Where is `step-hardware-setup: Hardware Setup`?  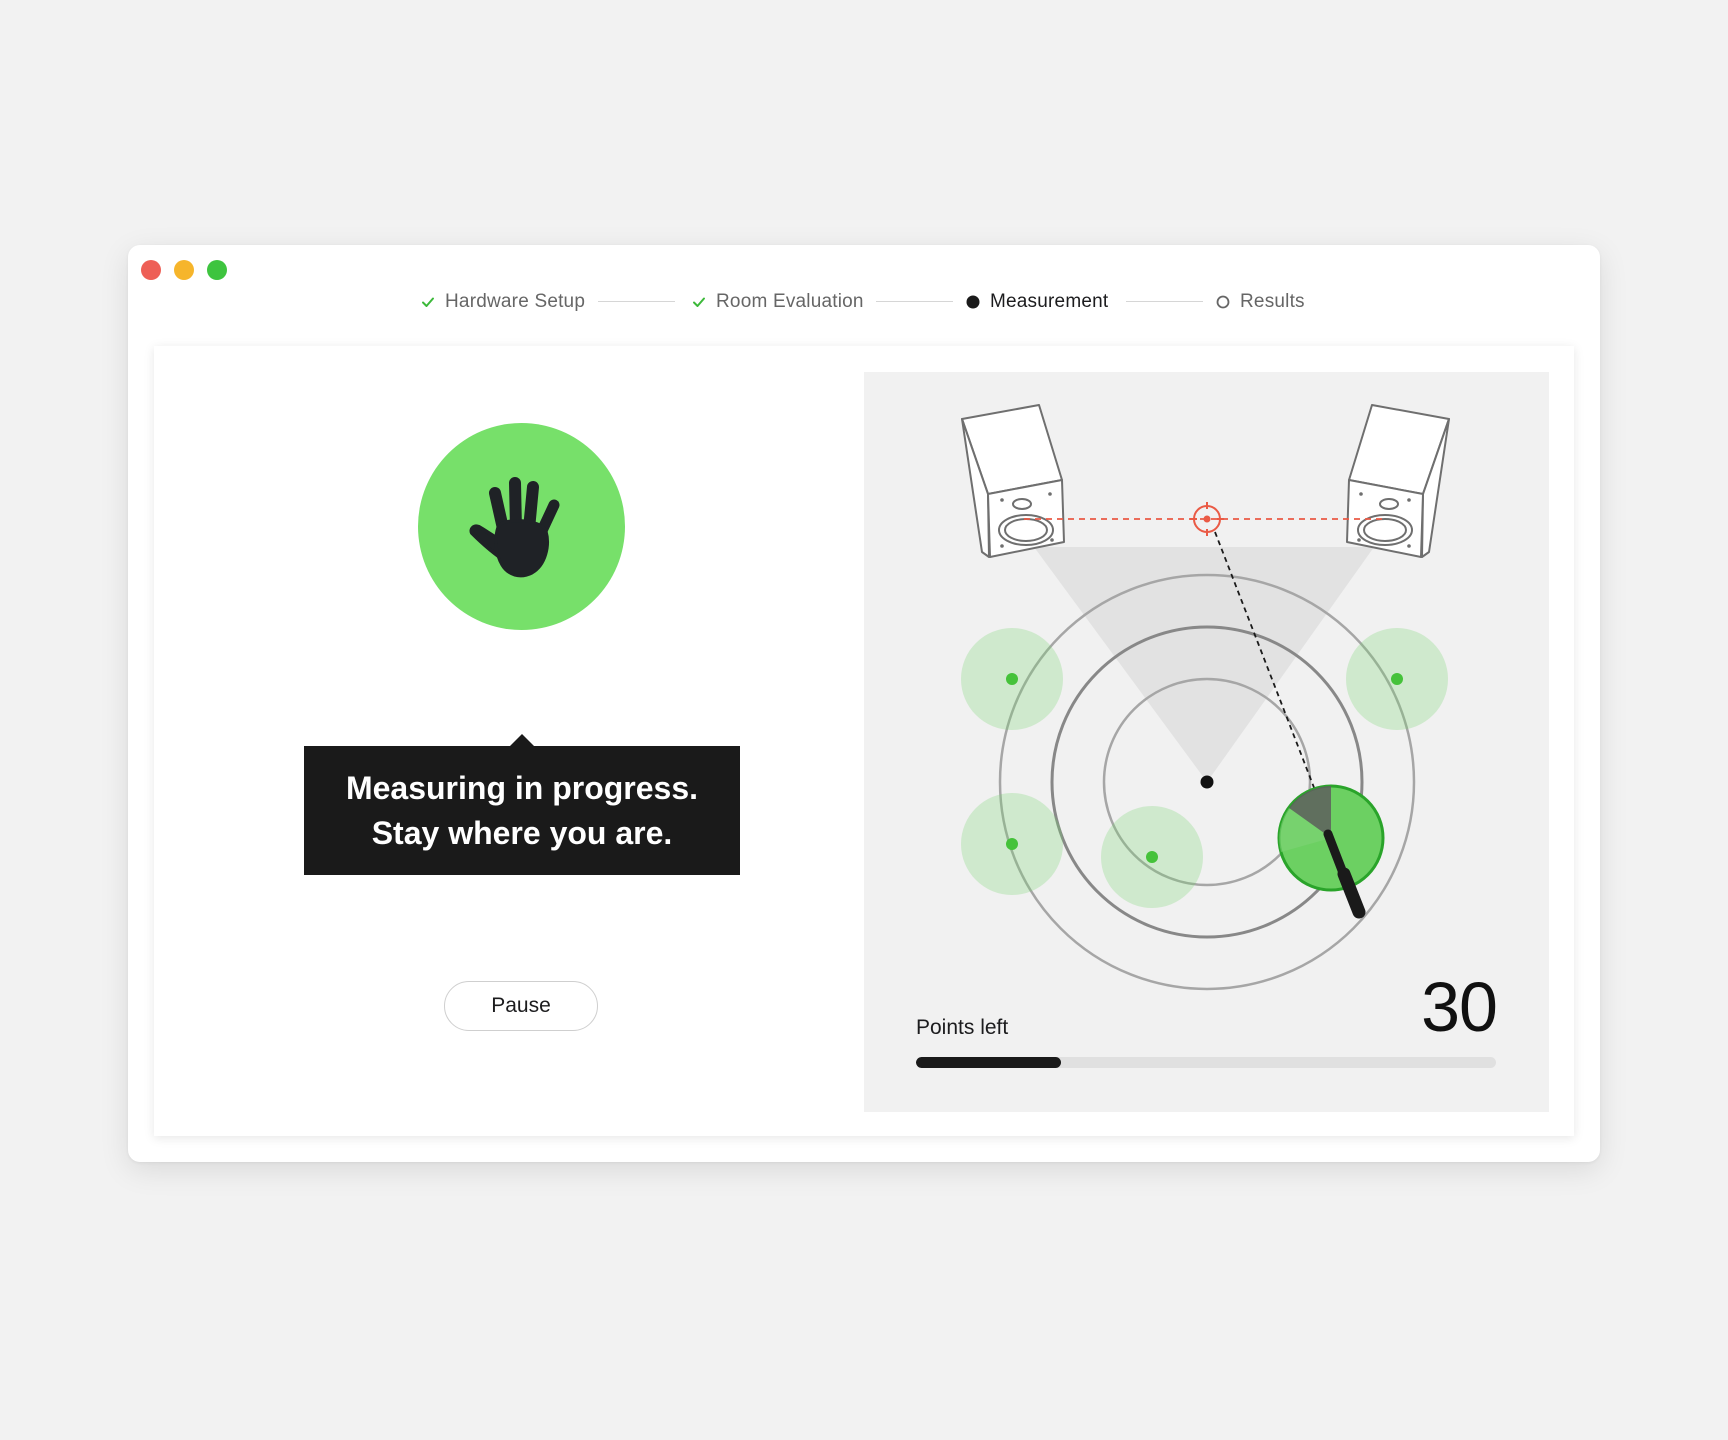
step-hardware-setup: Hardware Setup is located at coordinates (502, 302).